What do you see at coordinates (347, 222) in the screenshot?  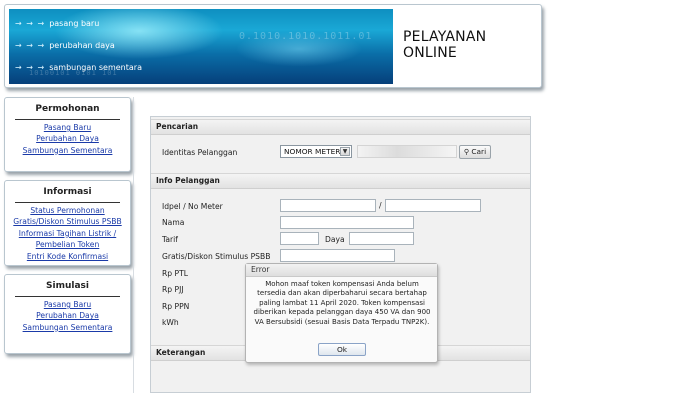 I see `nama-field` at bounding box center [347, 222].